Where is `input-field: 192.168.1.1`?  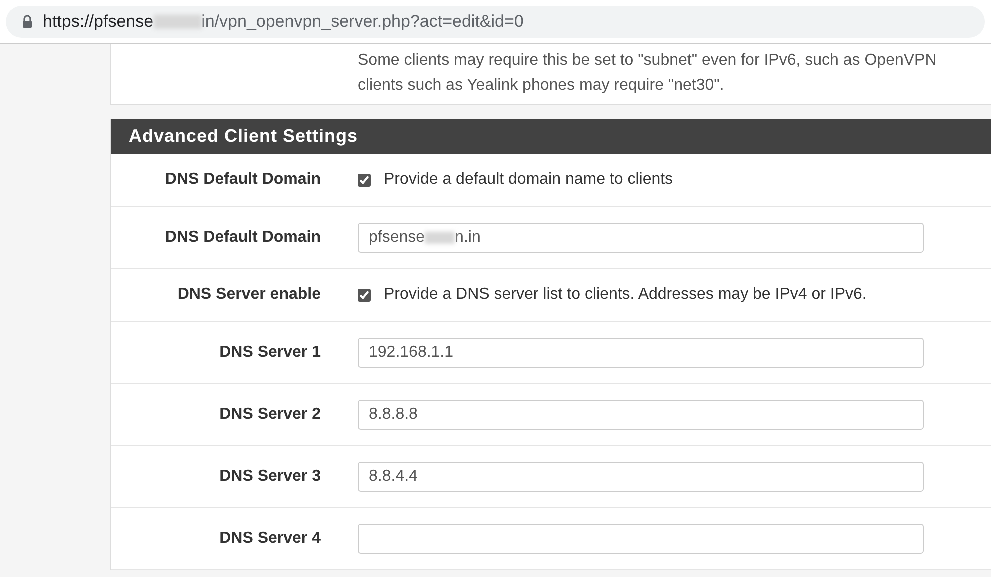
input-field: 192.168.1.1 is located at coordinates (641, 353).